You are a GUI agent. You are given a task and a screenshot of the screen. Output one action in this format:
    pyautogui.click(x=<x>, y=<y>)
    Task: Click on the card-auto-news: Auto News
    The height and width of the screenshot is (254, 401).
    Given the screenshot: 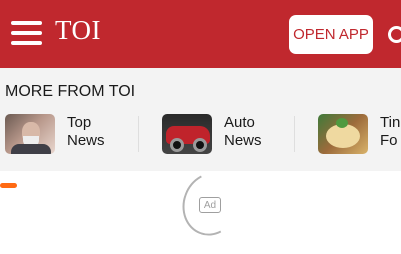 What is the action you would take?
    pyautogui.click(x=223, y=136)
    